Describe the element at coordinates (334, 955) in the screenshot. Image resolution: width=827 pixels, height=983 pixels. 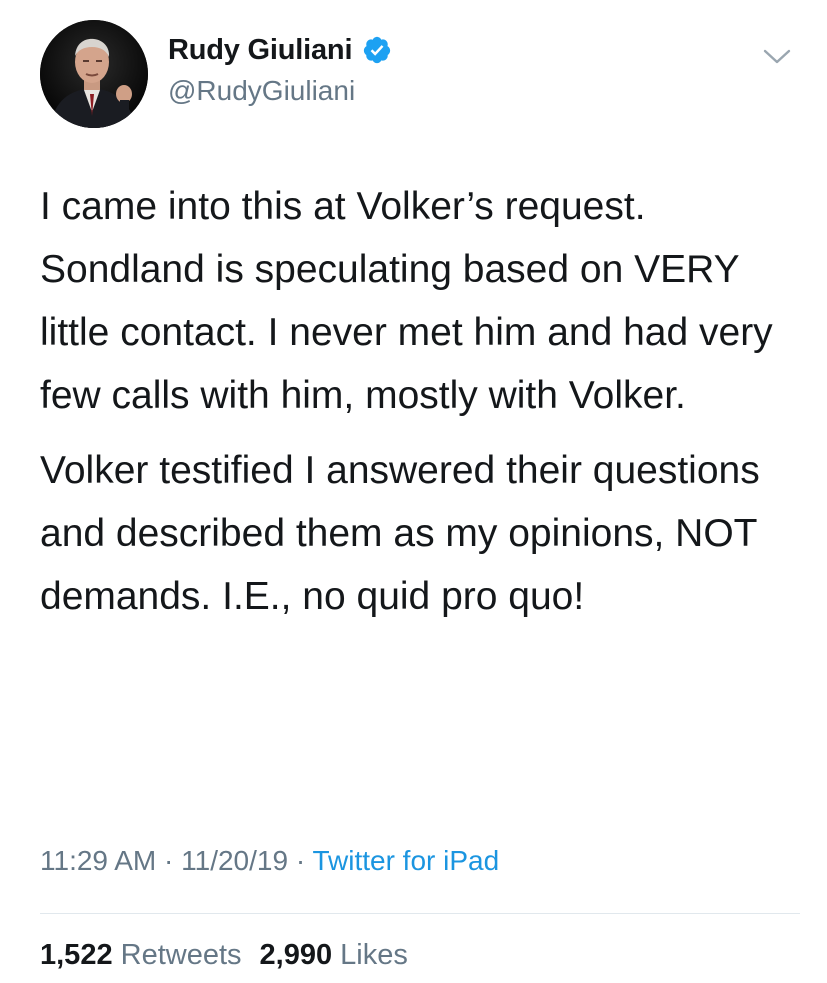
I see `likes-stat: 2,990 Likes` at that location.